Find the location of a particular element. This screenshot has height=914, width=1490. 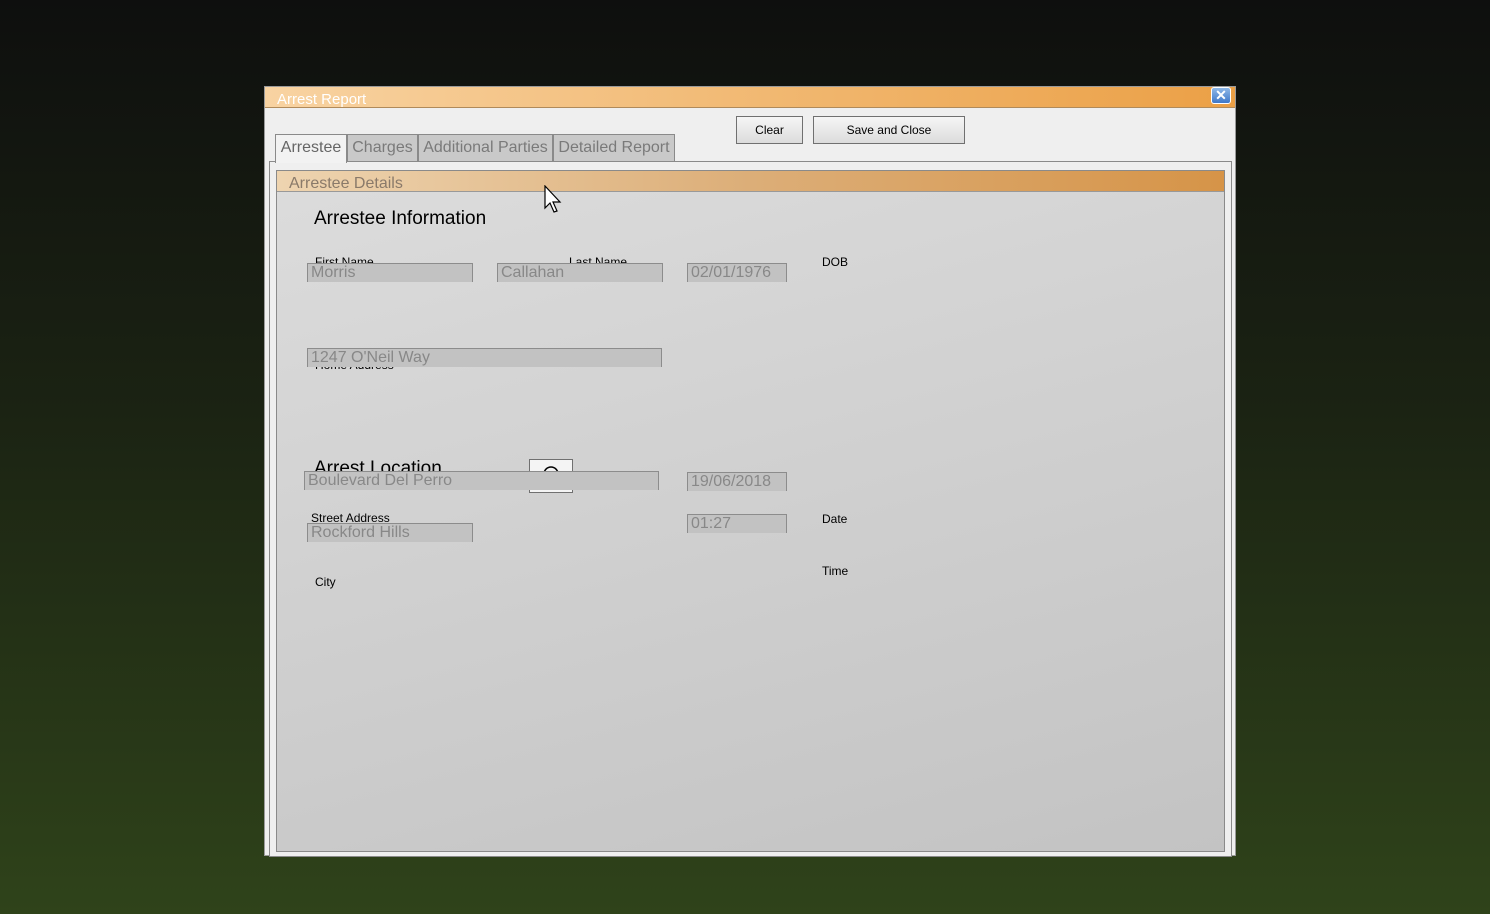

tab-arrestee: Arrestee is located at coordinates (311, 148).